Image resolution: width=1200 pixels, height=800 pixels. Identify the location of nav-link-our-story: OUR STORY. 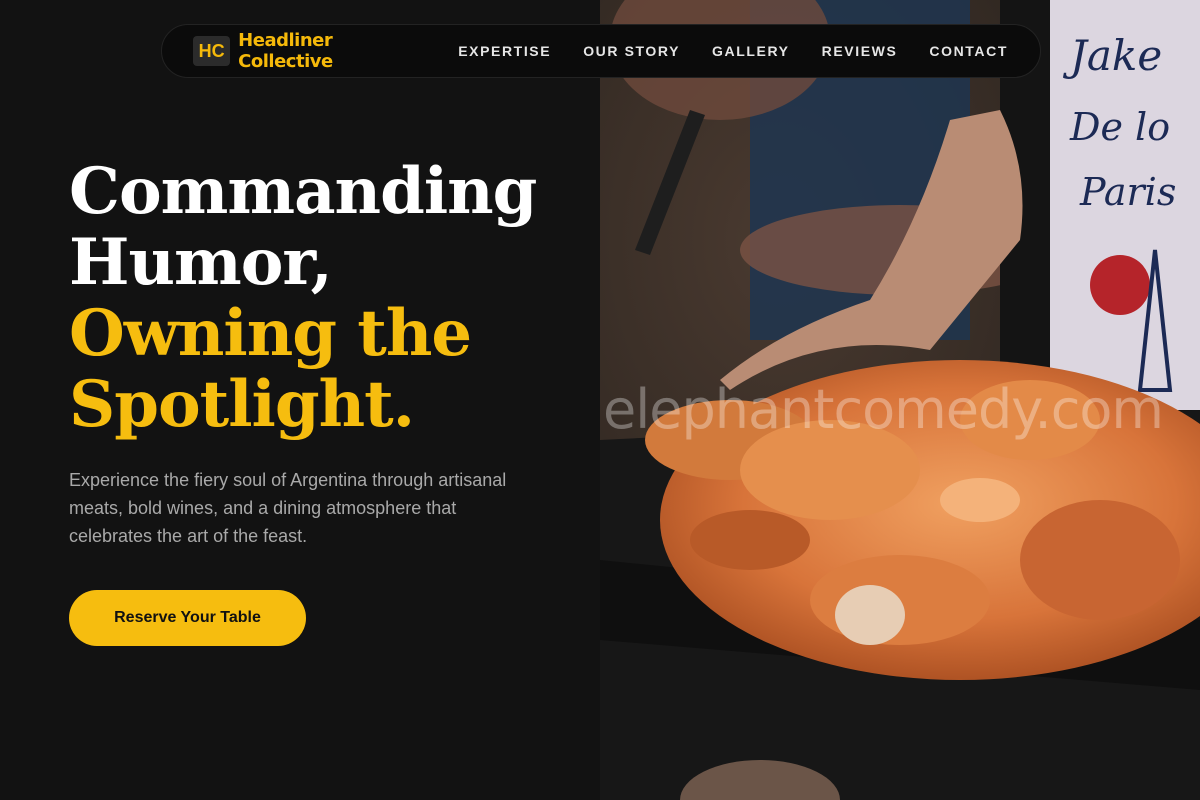
(631, 51).